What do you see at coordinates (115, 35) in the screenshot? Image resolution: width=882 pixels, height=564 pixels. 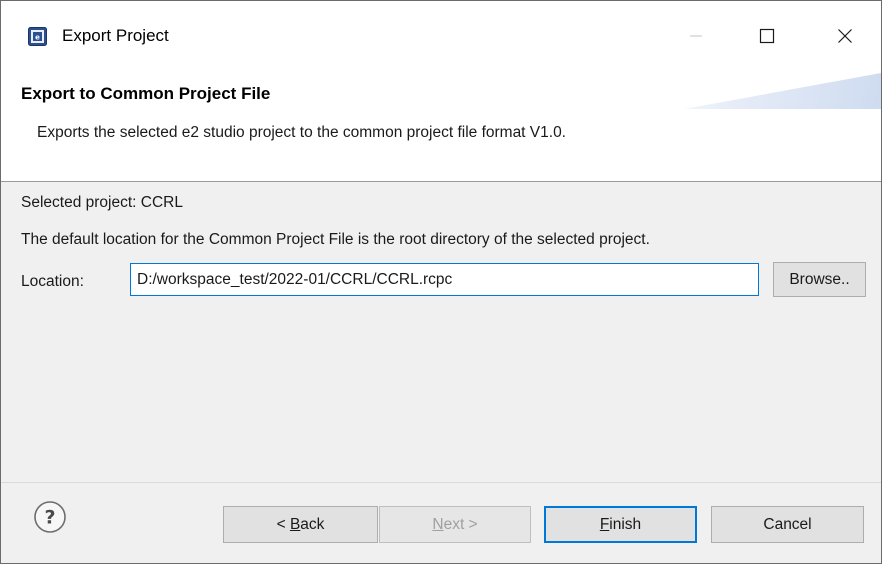 I see `window-title: Export Project` at bounding box center [115, 35].